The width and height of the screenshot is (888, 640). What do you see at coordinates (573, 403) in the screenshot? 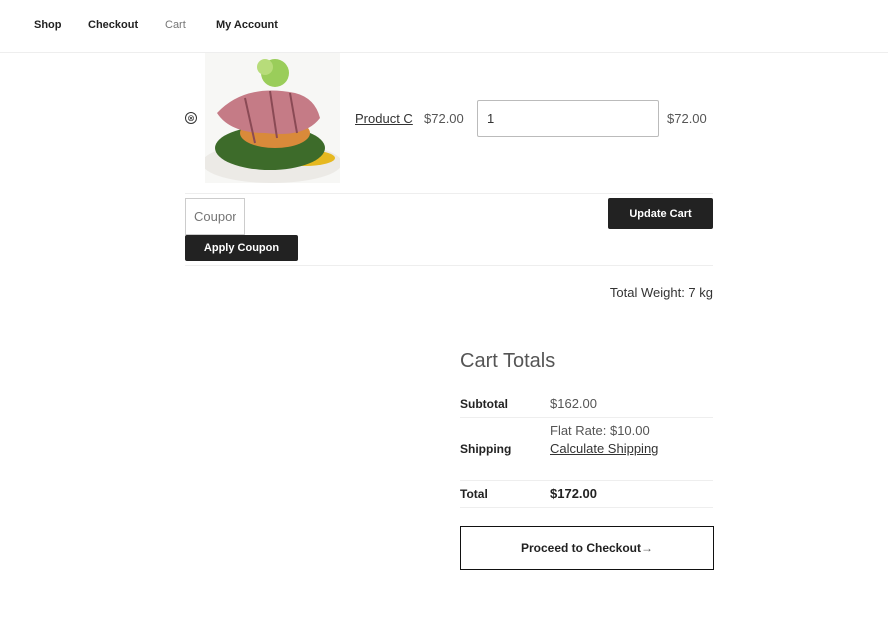
I see `subtotal-value: $162.00` at bounding box center [573, 403].